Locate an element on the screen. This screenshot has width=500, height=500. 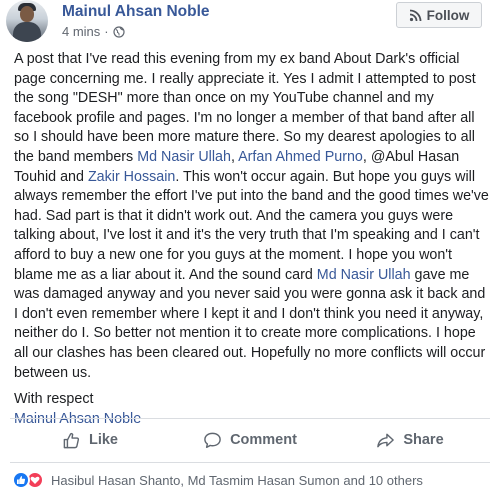
rss-icon is located at coordinates (415, 15).